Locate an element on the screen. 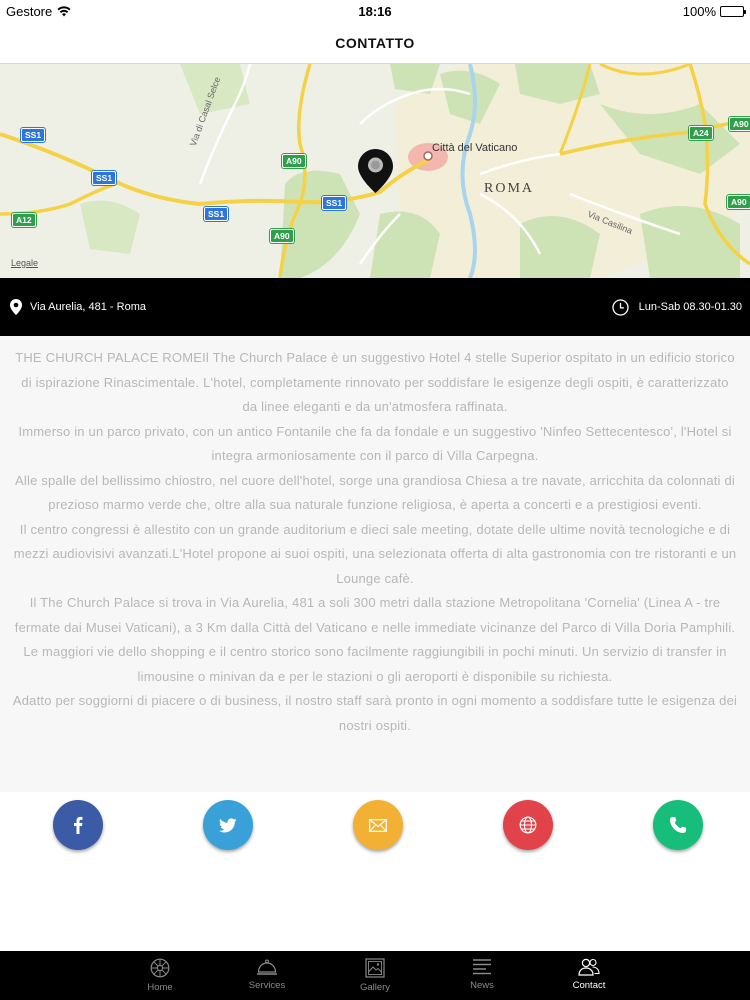  envelope-icon is located at coordinates (378, 825).